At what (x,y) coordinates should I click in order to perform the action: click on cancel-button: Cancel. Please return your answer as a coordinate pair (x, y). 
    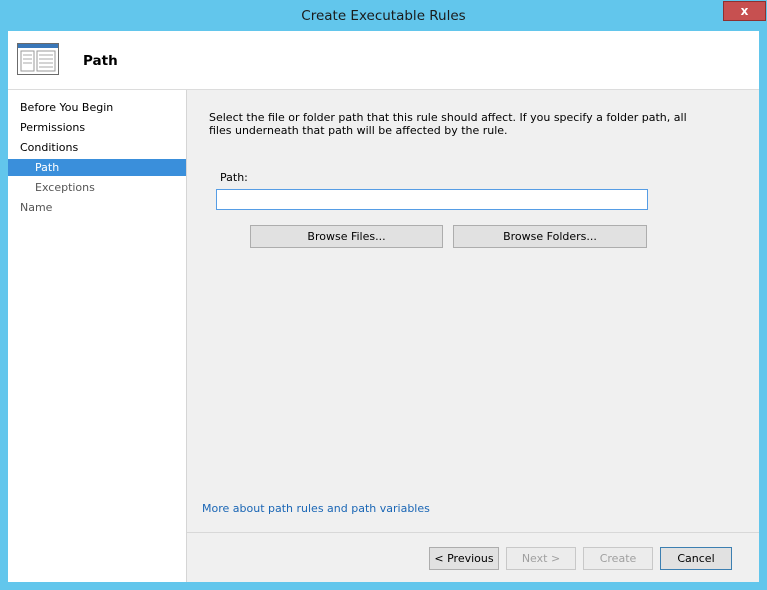
    Looking at the image, I should click on (696, 558).